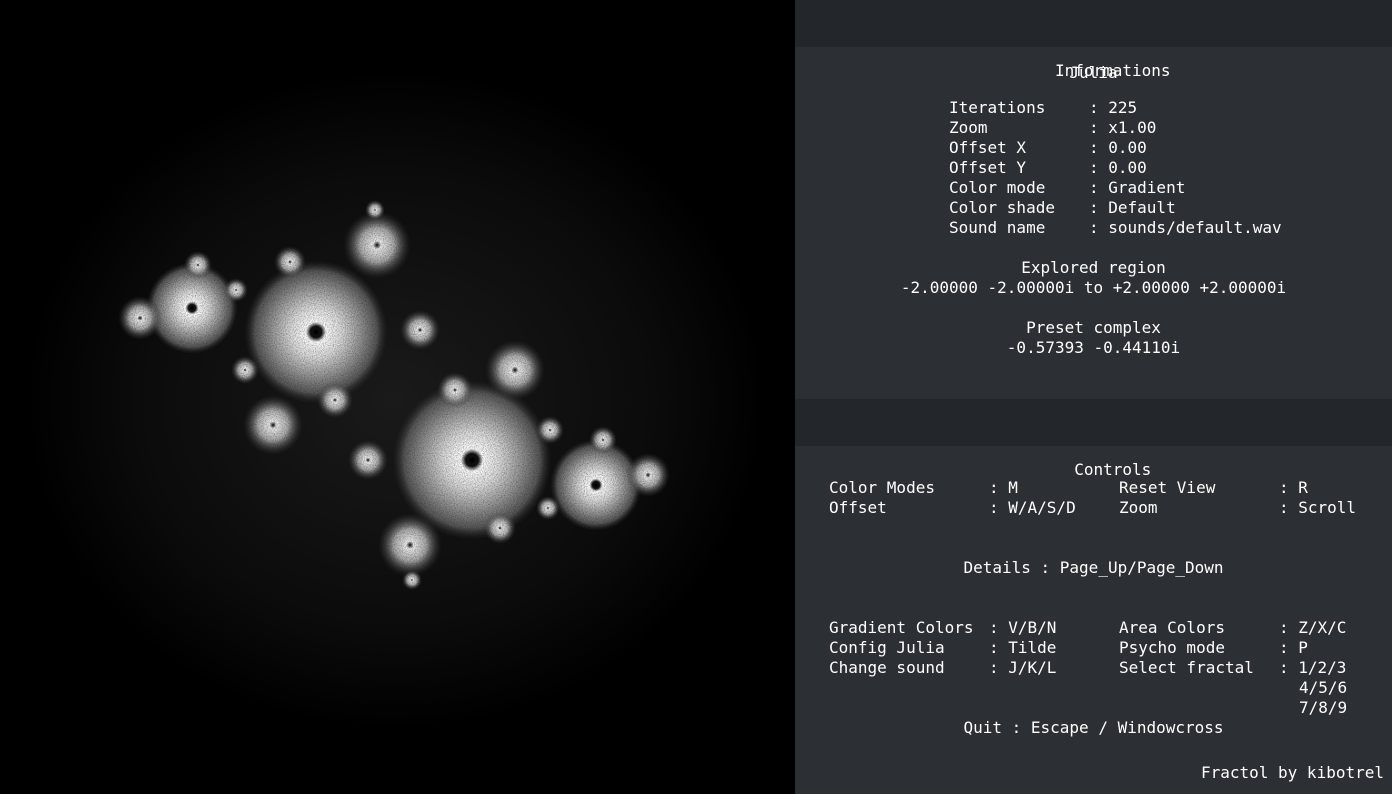  What do you see at coordinates (858, 507) in the screenshot?
I see `control-offset-label: Offset` at bounding box center [858, 507].